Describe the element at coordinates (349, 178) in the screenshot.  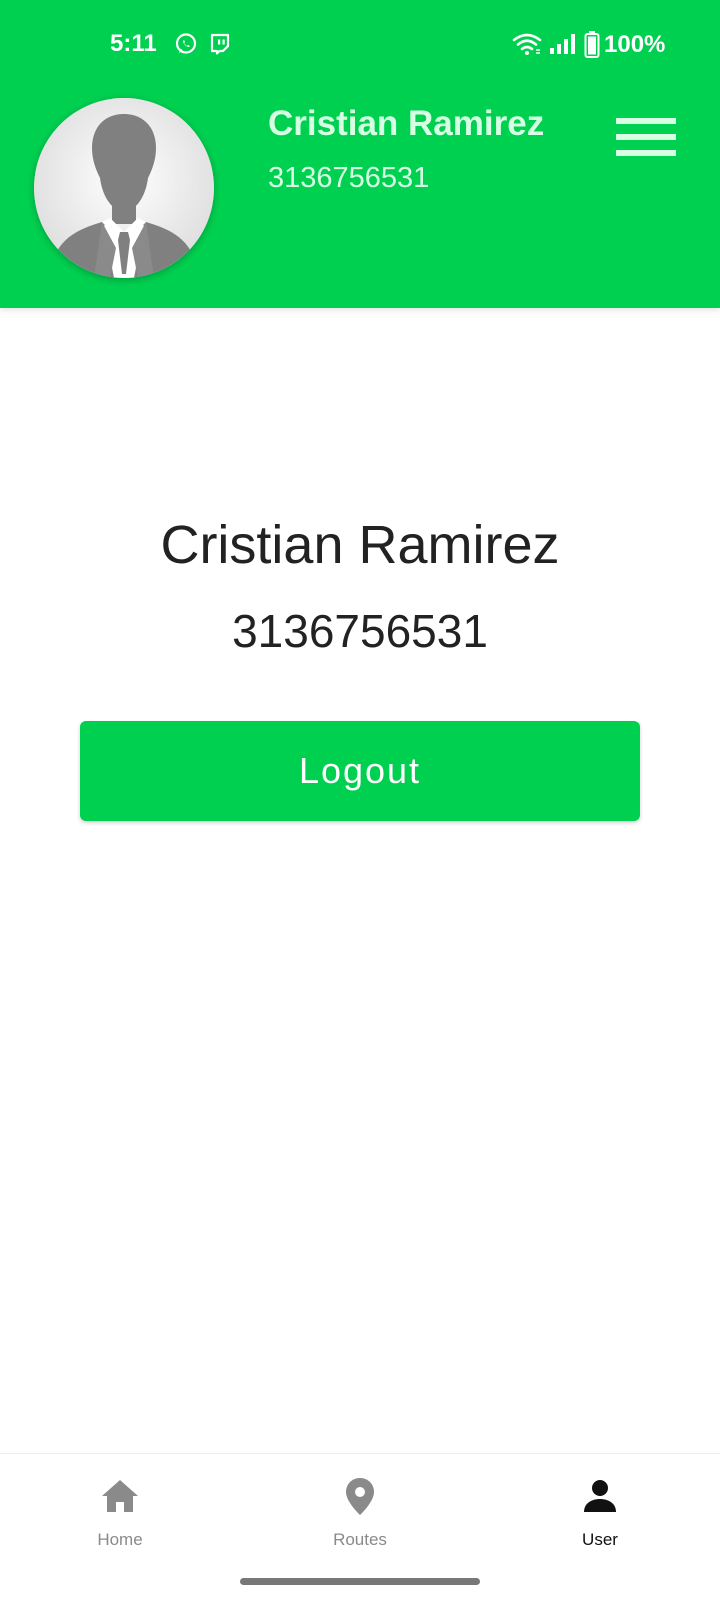
I see `header-user-phone: 3136756531` at that location.